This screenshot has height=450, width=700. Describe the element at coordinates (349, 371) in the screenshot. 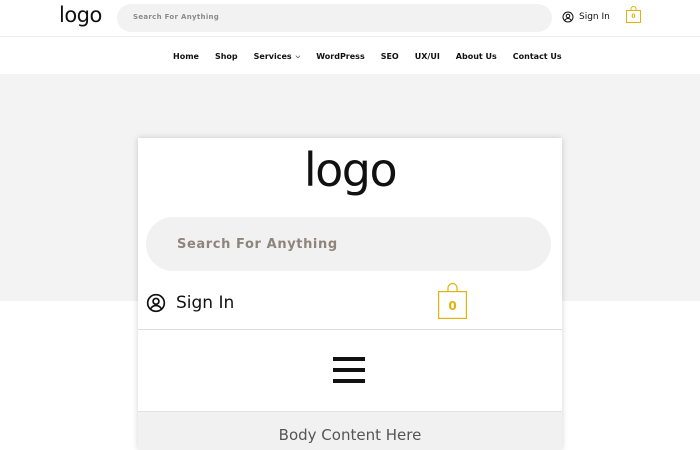

I see `hamburger-icon` at that location.